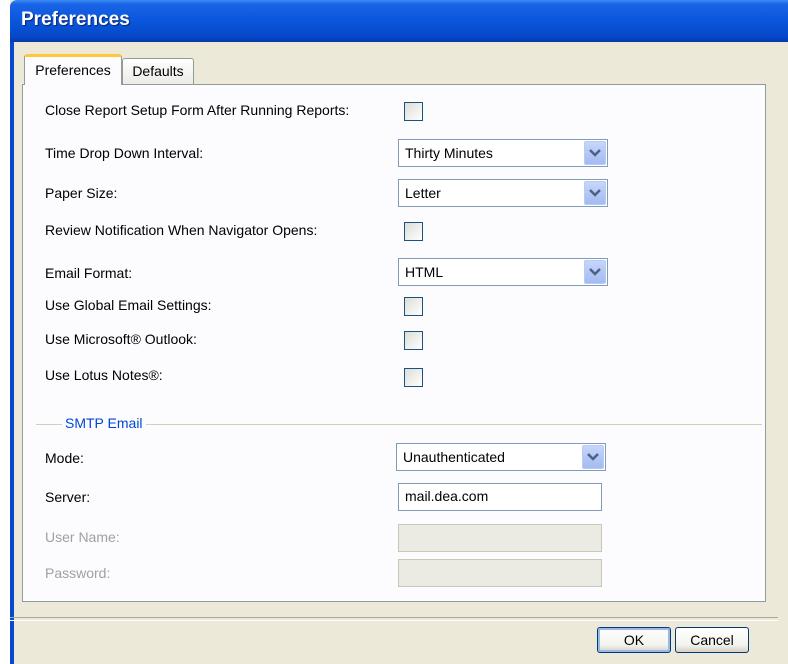 The image size is (788, 664). I want to click on global-email-label: Use Global Email Settings:, so click(128, 305).